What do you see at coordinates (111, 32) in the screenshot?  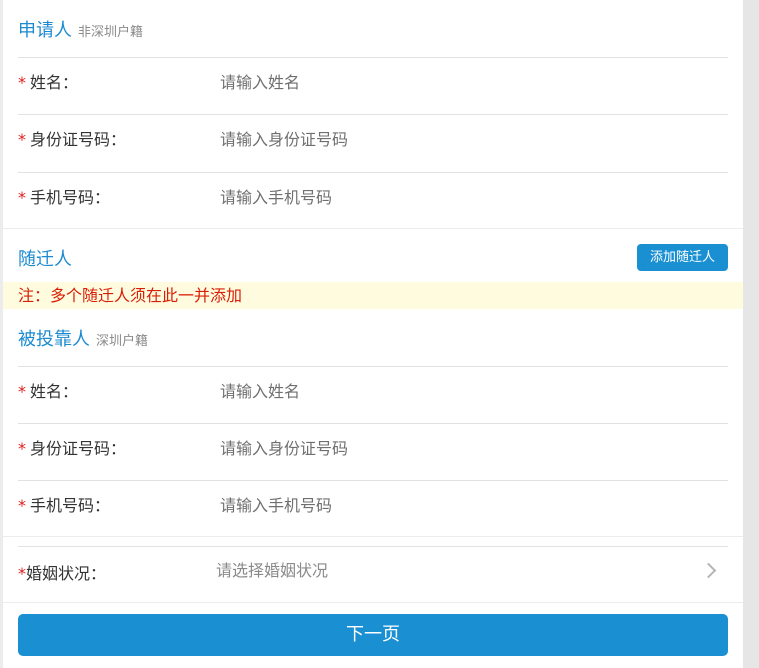 I see `applicant-subtitle: 非深圳户籍` at bounding box center [111, 32].